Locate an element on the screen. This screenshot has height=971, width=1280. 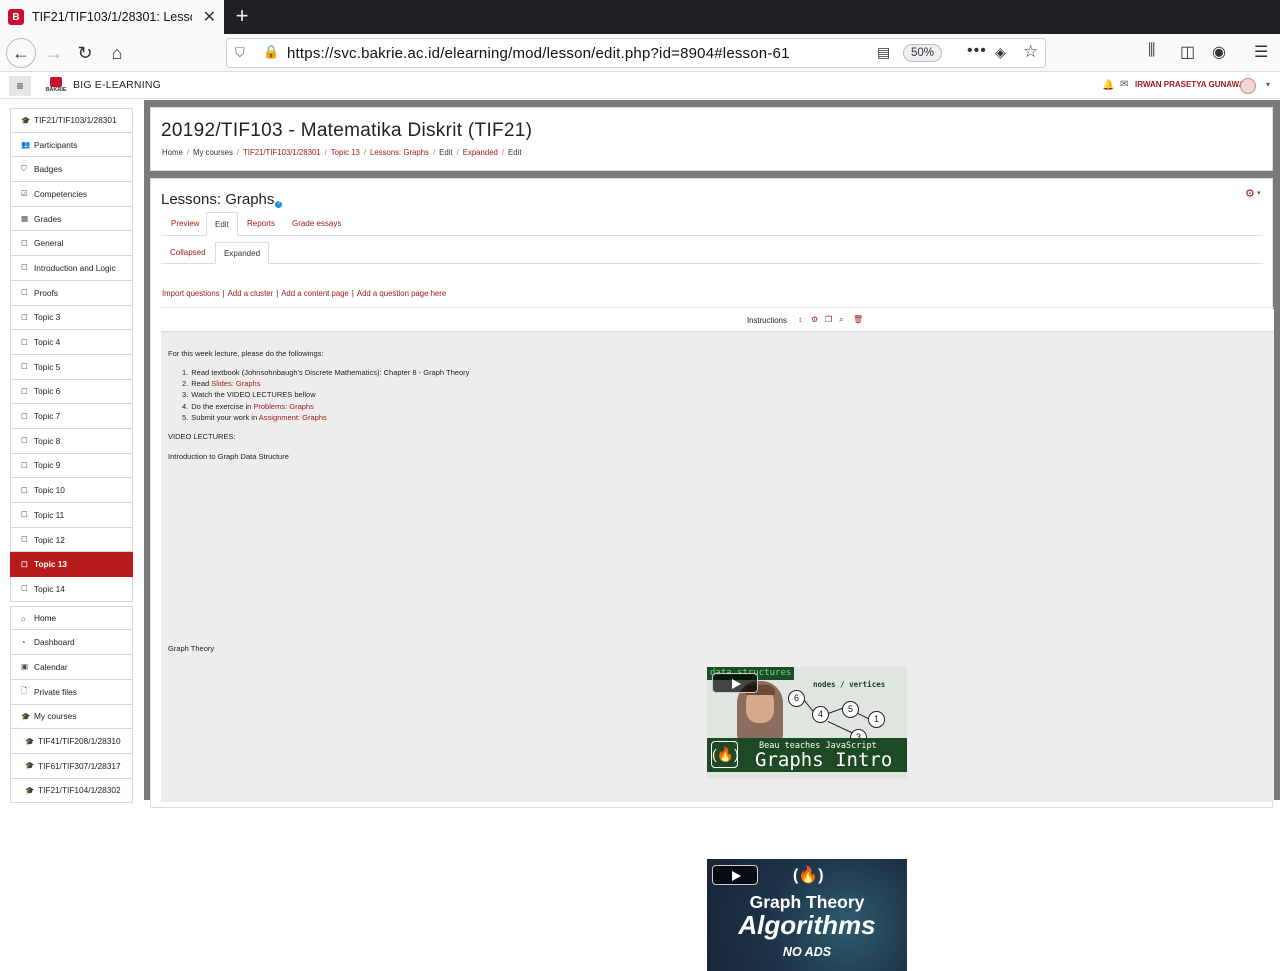
sidebar-item: ☐ Topic 6 is located at coordinates (71, 392).